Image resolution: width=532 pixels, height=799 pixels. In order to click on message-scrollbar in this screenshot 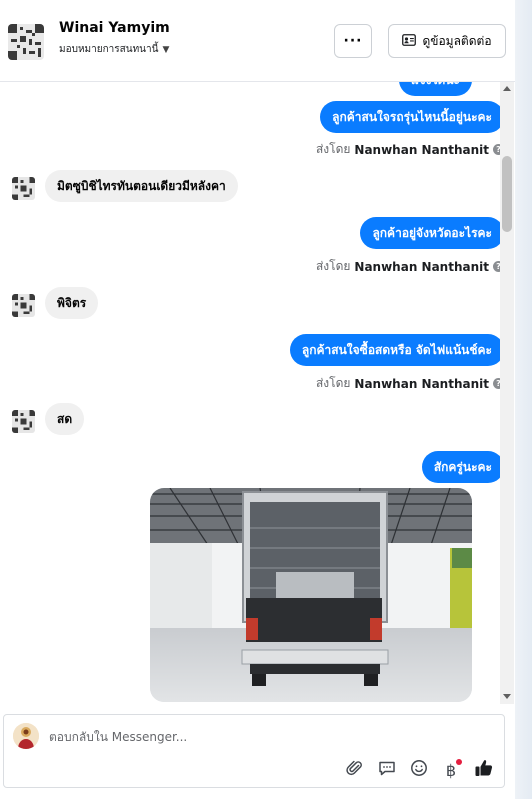, I will do `click(507, 393)`.